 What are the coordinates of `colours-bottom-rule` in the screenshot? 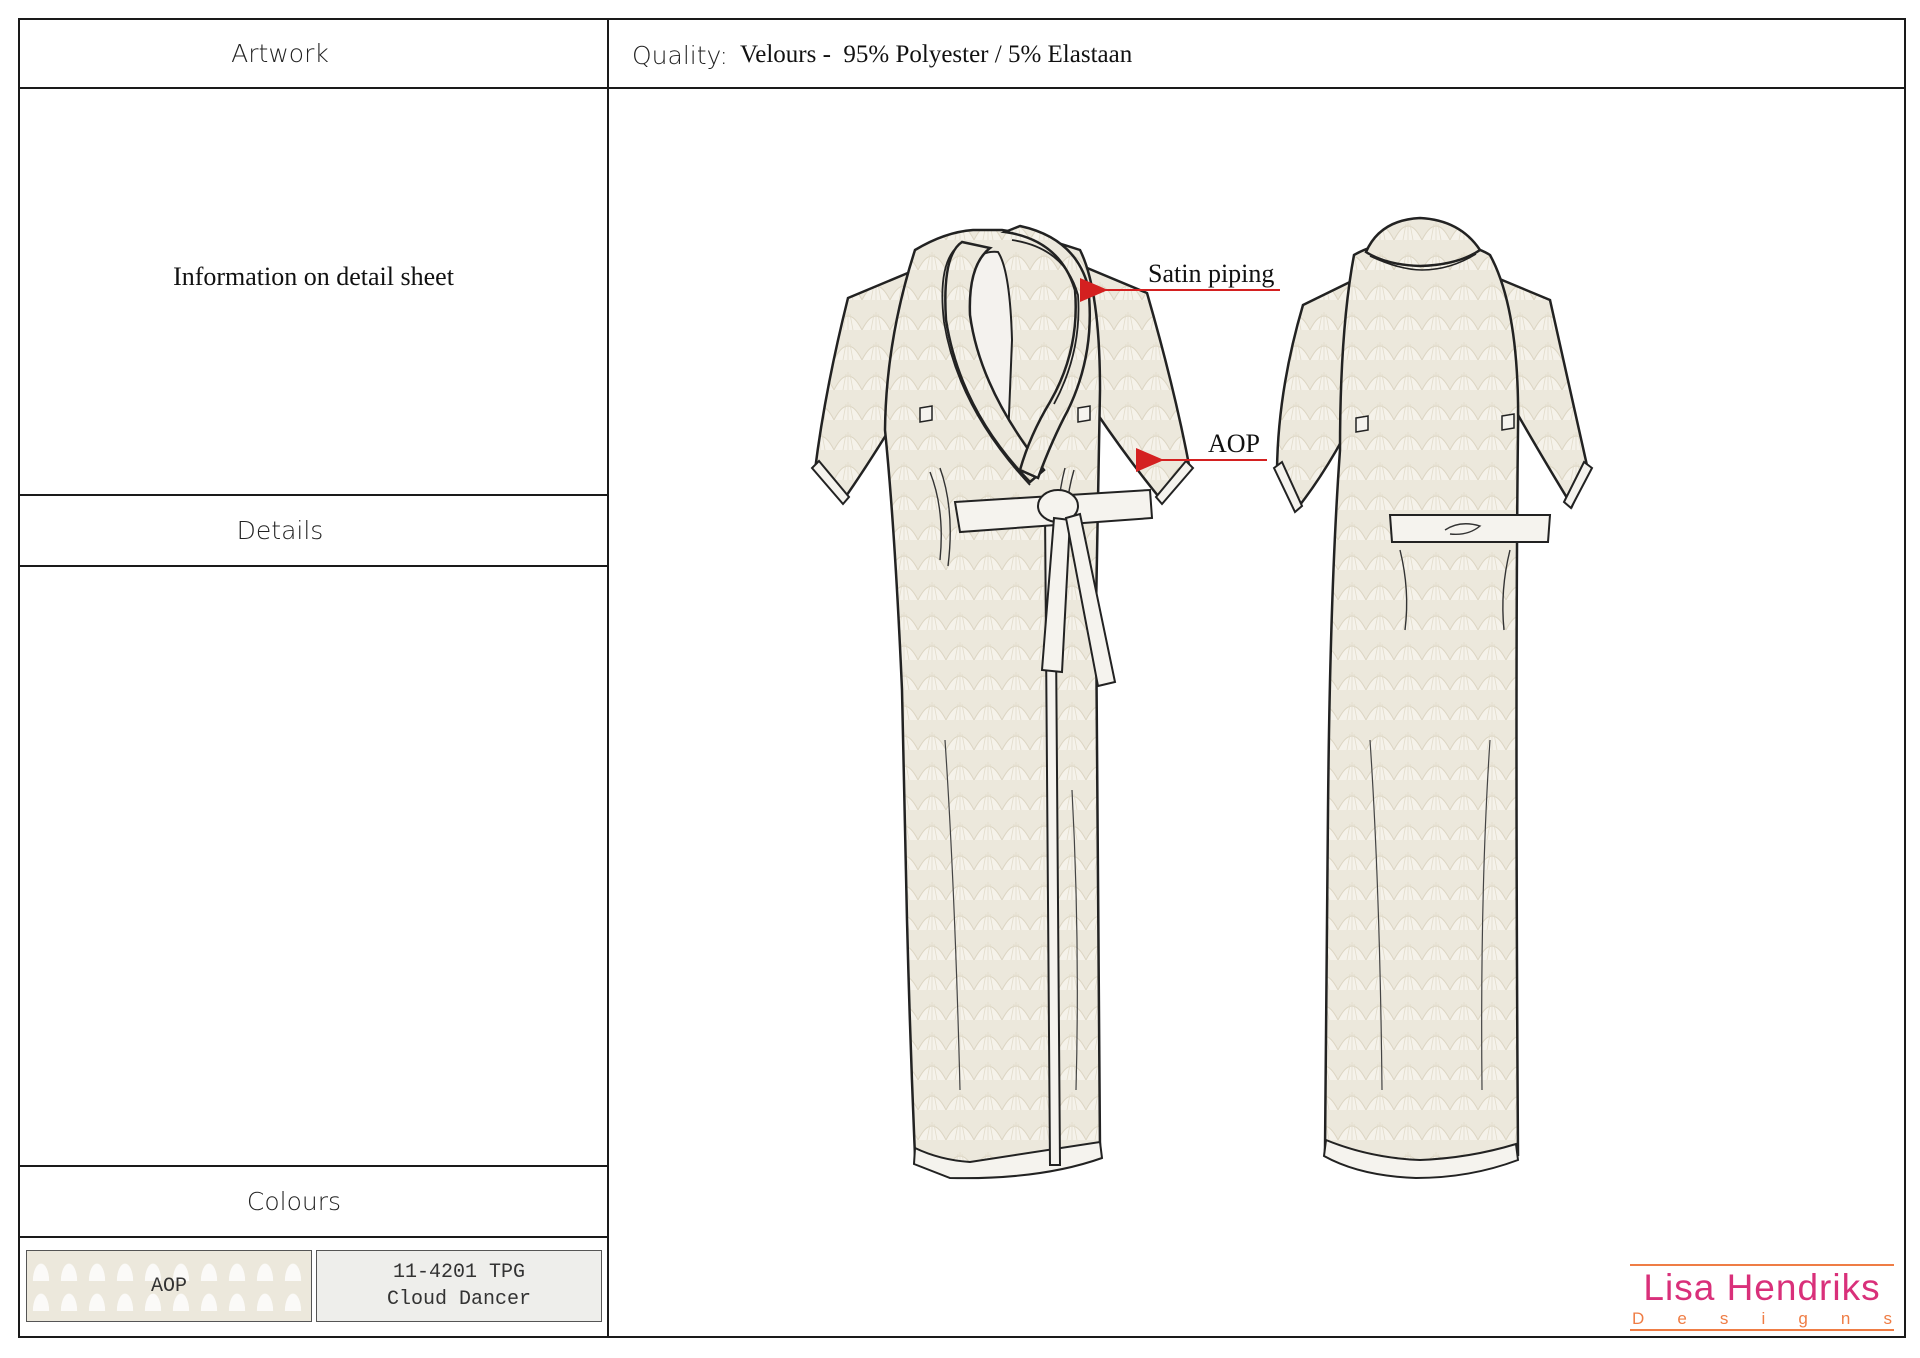 It's located at (313, 1237).